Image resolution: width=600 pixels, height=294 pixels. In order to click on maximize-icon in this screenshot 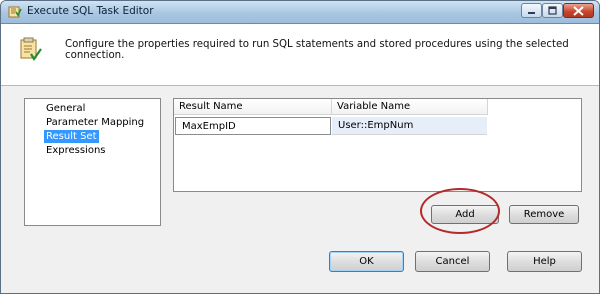, I will do `click(552, 10)`.